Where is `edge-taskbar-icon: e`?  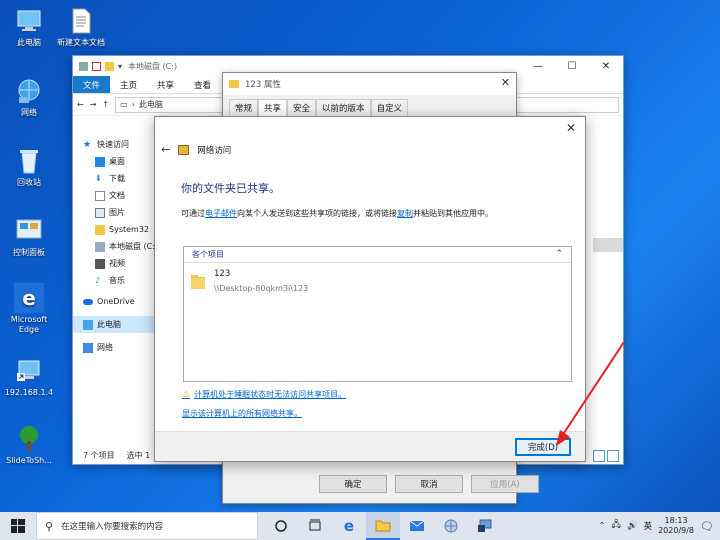
edge-taskbar-icon: e is located at coordinates (349, 526).